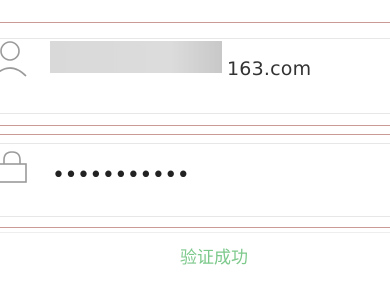 The image size is (390, 290). What do you see at coordinates (121, 175) in the screenshot?
I see `password-masked-value: •••••••••••` at bounding box center [121, 175].